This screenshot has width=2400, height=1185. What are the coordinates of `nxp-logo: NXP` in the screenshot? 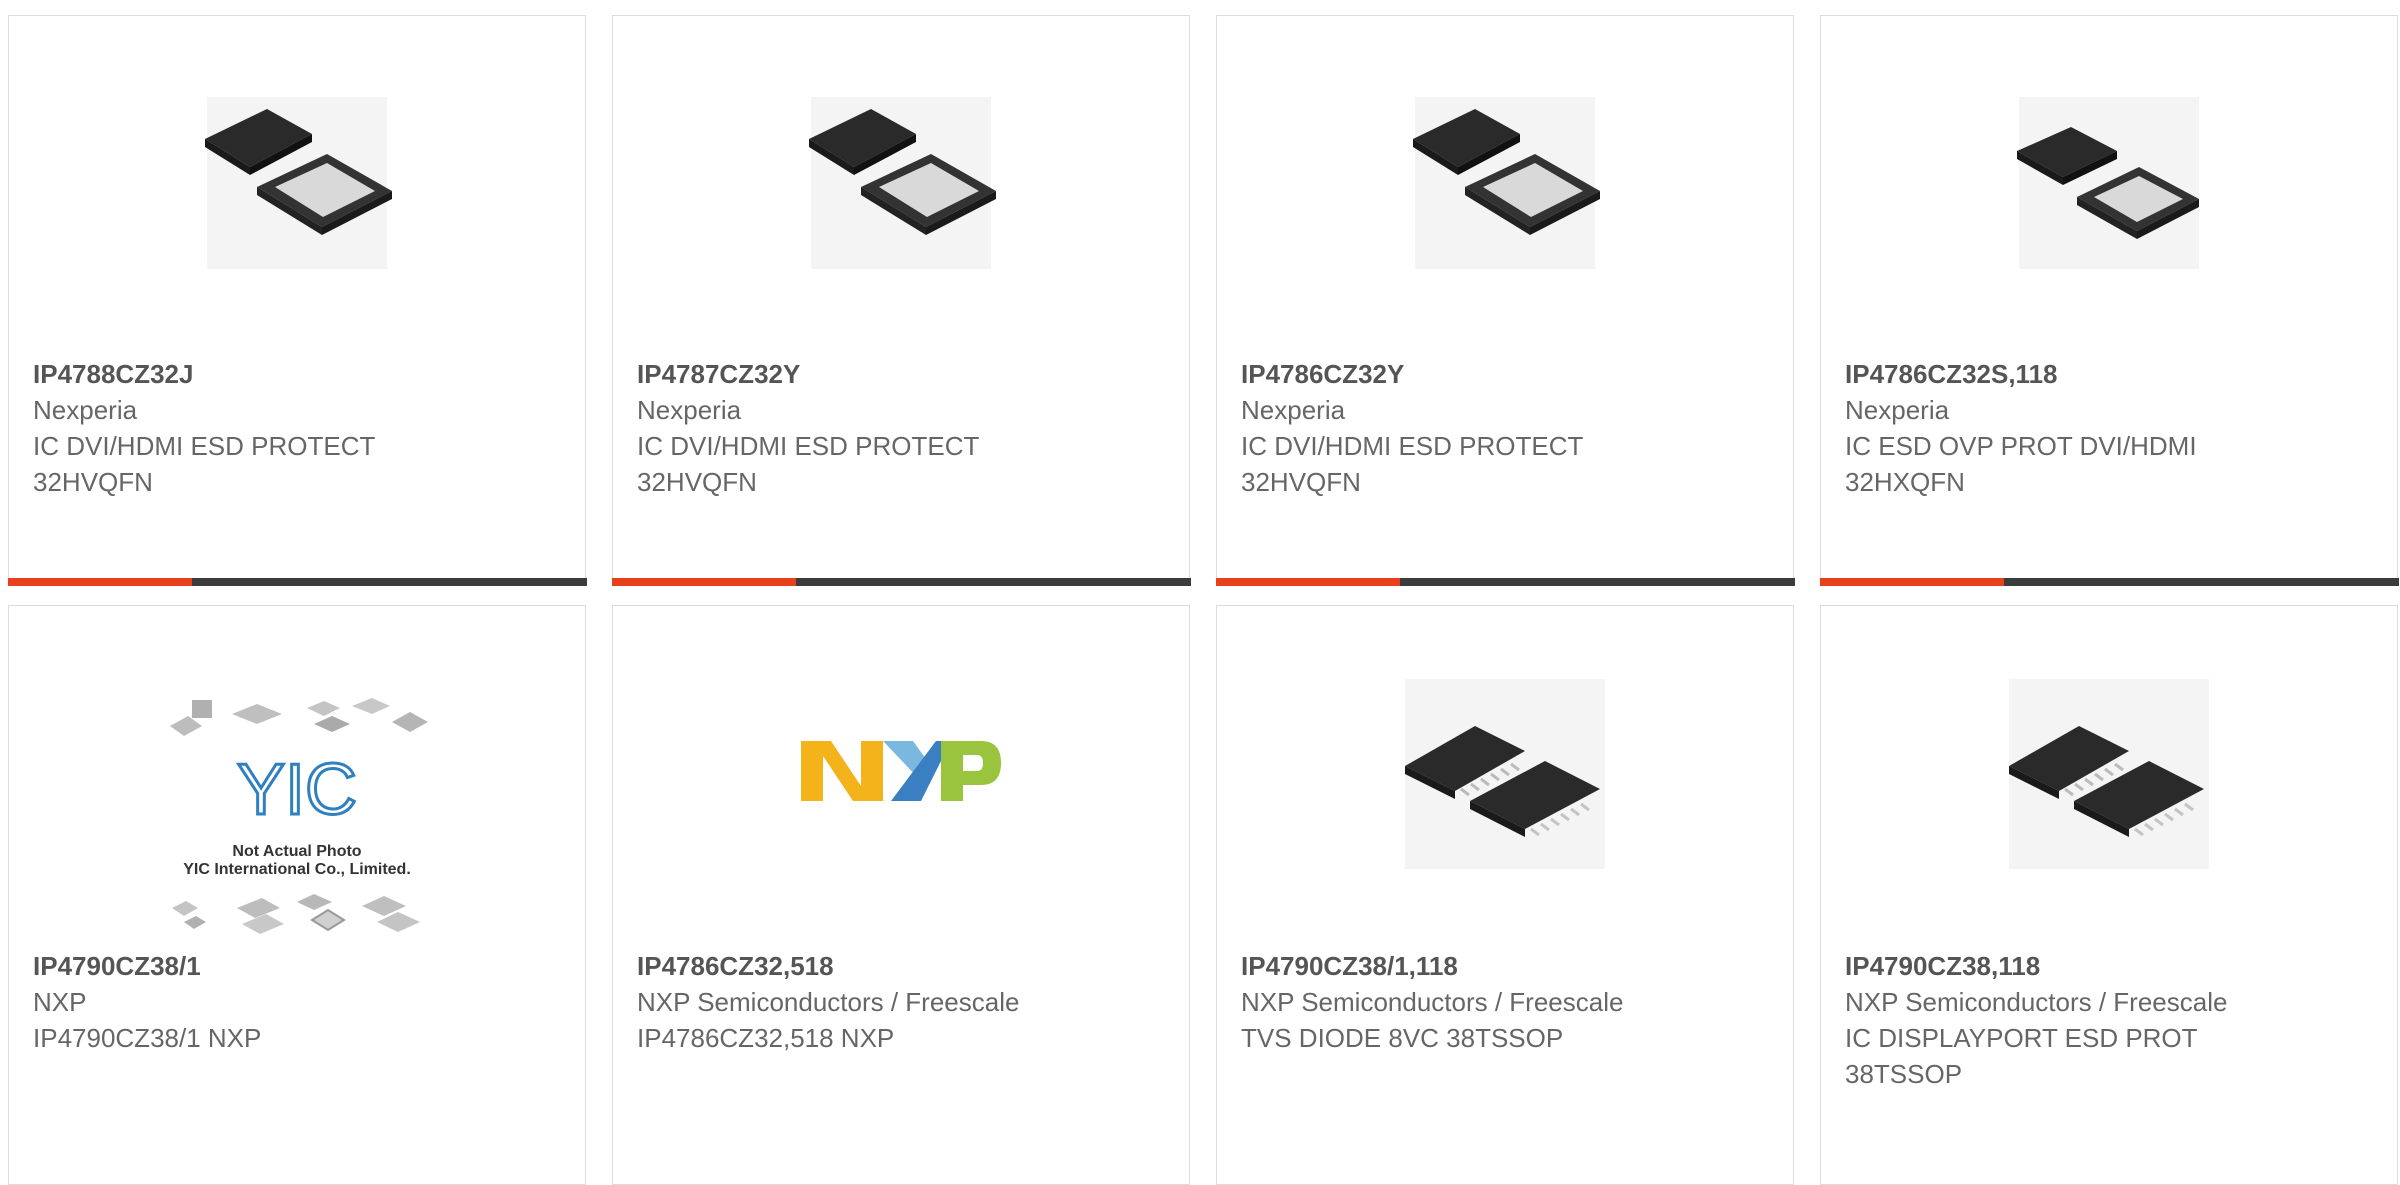 It's located at (901, 771).